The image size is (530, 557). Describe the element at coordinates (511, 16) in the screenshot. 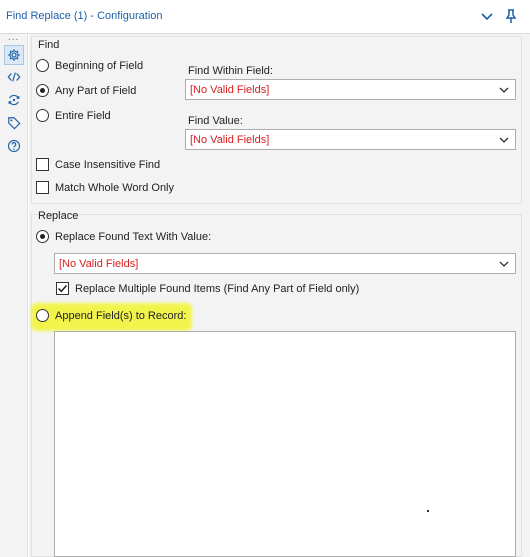

I see `pin-icon` at that location.